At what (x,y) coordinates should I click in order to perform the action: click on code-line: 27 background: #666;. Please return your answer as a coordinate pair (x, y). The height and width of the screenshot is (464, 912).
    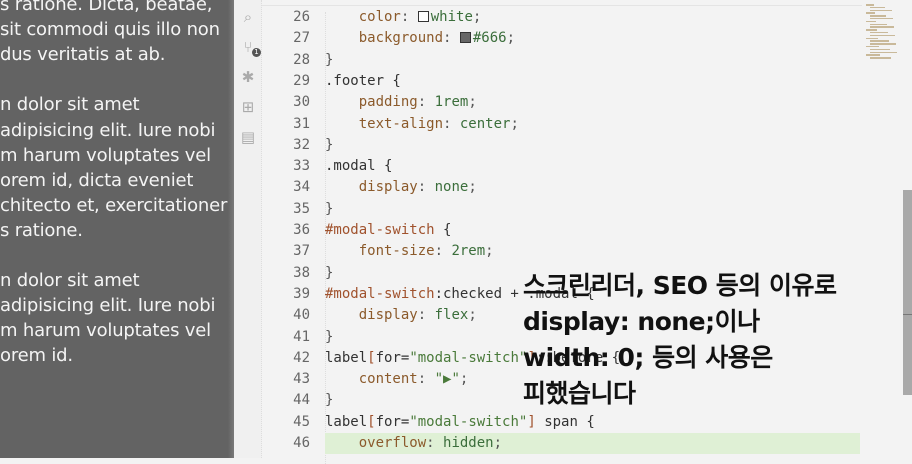
    Looking at the image, I should click on (562, 38).